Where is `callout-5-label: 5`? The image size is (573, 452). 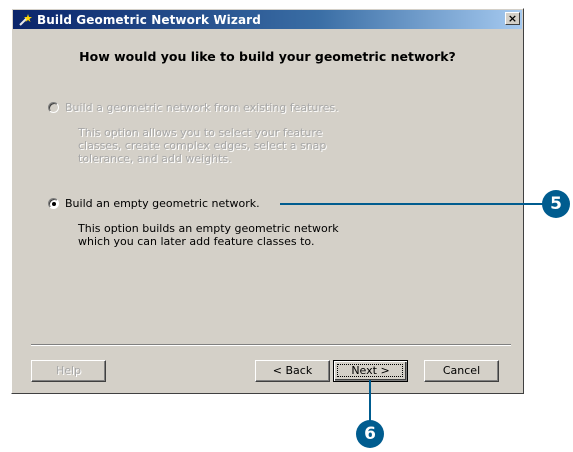
callout-5-label: 5 is located at coordinates (556, 204).